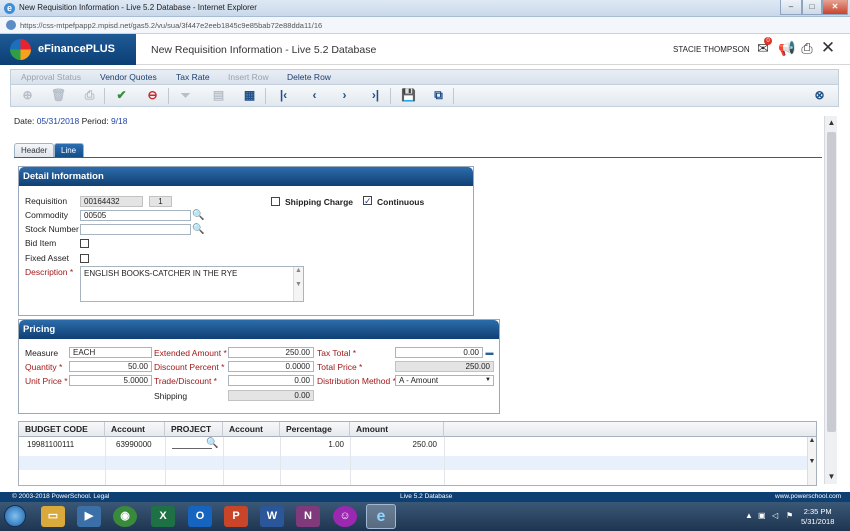 Image resolution: width=850 pixels, height=531 pixels. Describe the element at coordinates (236, 516) in the screenshot. I see `powerpoint-icon: P` at that location.